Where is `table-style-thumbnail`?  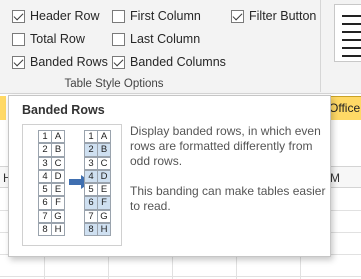
table-style-thumbnail is located at coordinates (347, 33).